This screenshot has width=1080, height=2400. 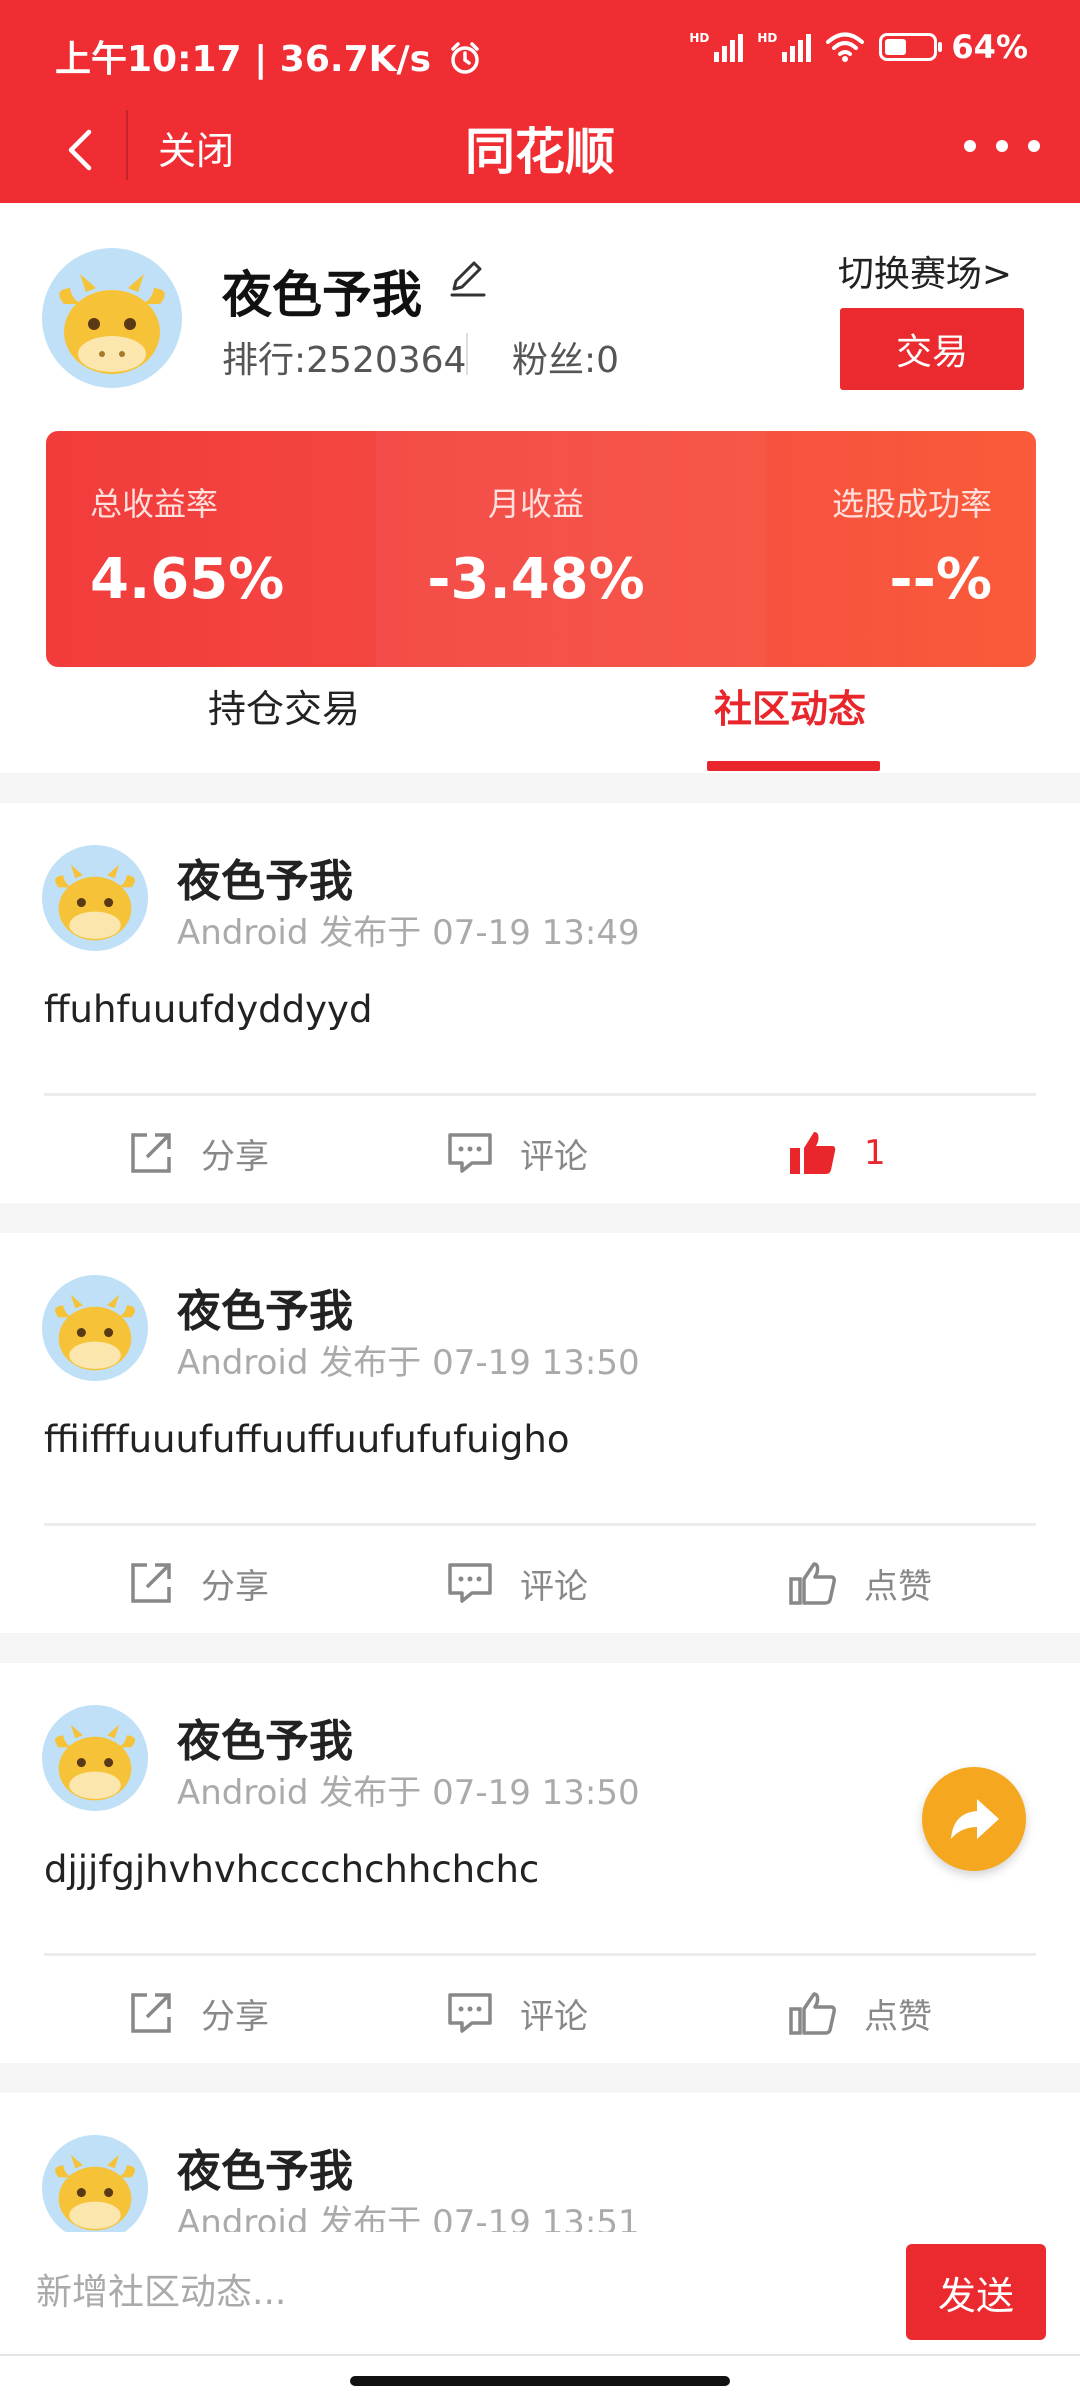 I want to click on new-post-input, so click(x=466, y=2292).